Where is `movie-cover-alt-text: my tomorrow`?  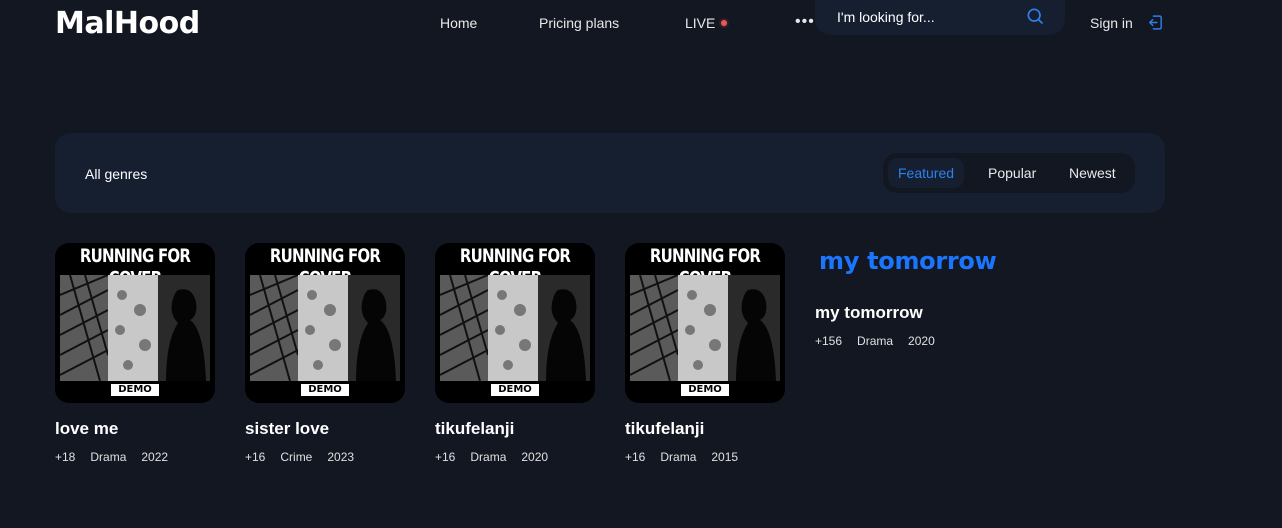 movie-cover-alt-text: my tomorrow is located at coordinates (915, 260).